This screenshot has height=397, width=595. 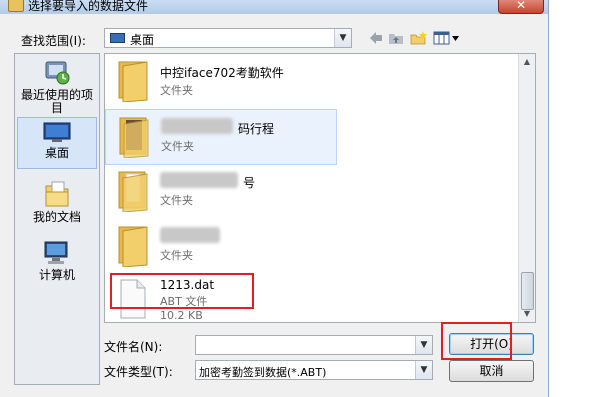 What do you see at coordinates (376, 38) in the screenshot?
I see `back-arrow-icon` at bounding box center [376, 38].